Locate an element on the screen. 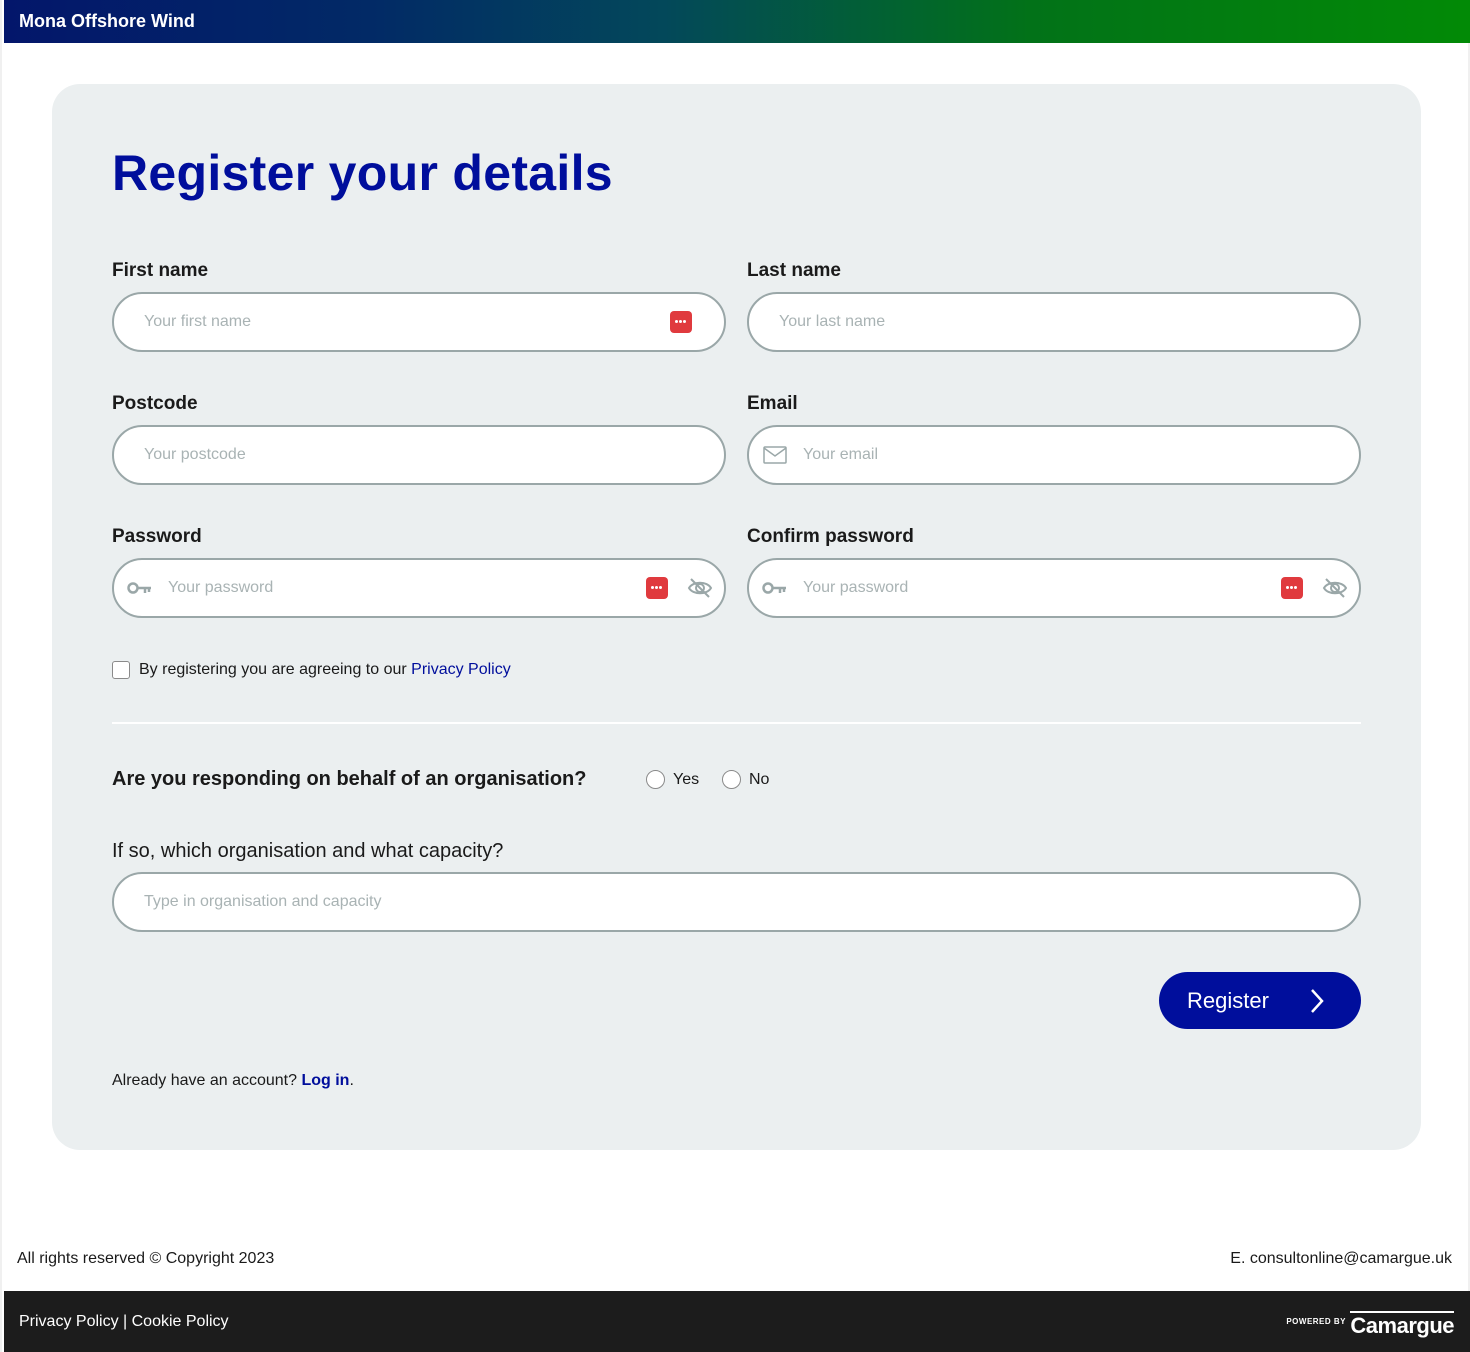 Image resolution: width=1470 pixels, height=1352 pixels. powered-by-label: POWERED BY is located at coordinates (1316, 1321).